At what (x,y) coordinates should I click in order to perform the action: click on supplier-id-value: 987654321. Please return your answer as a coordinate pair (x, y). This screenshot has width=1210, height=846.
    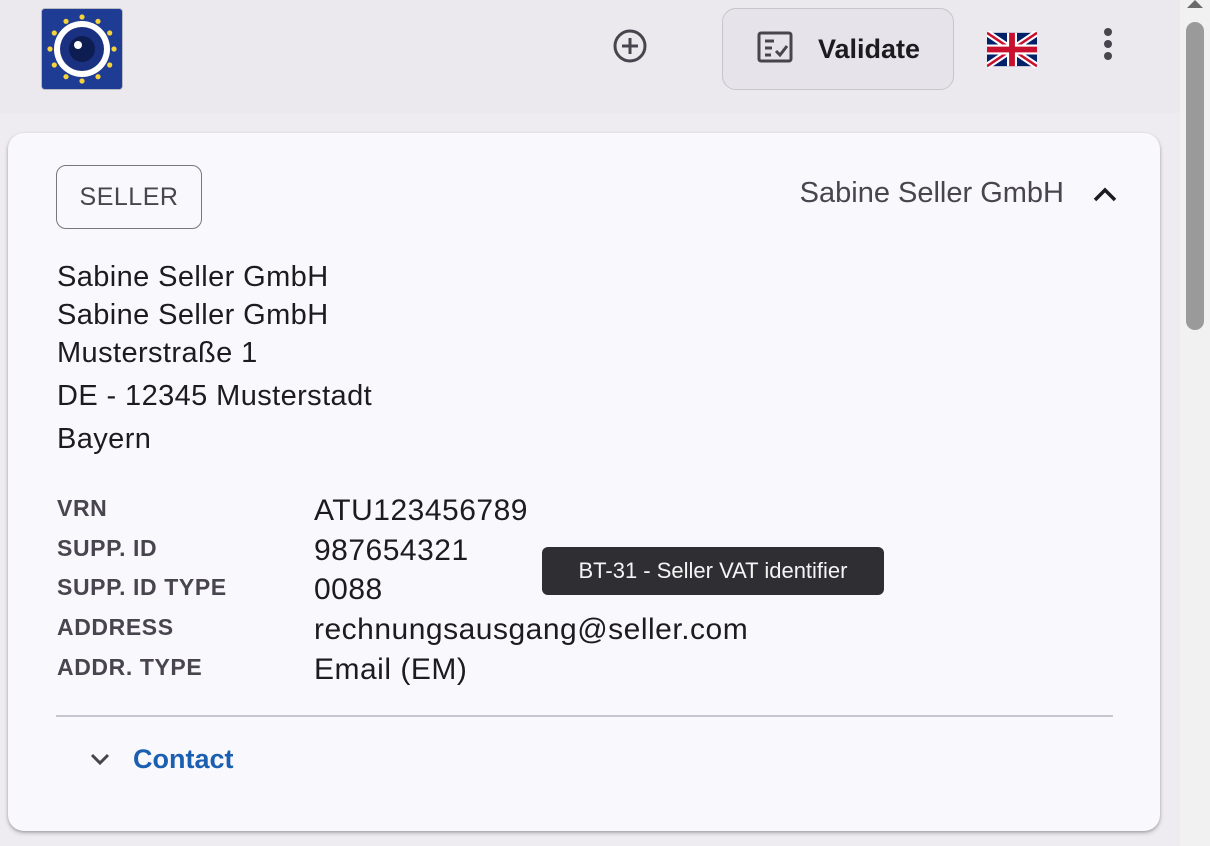
    Looking at the image, I should click on (391, 550).